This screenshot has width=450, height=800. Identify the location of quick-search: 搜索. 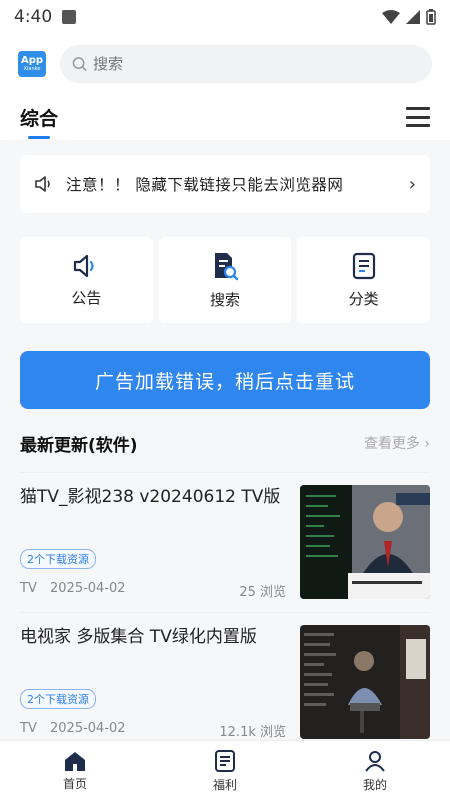
(225, 280).